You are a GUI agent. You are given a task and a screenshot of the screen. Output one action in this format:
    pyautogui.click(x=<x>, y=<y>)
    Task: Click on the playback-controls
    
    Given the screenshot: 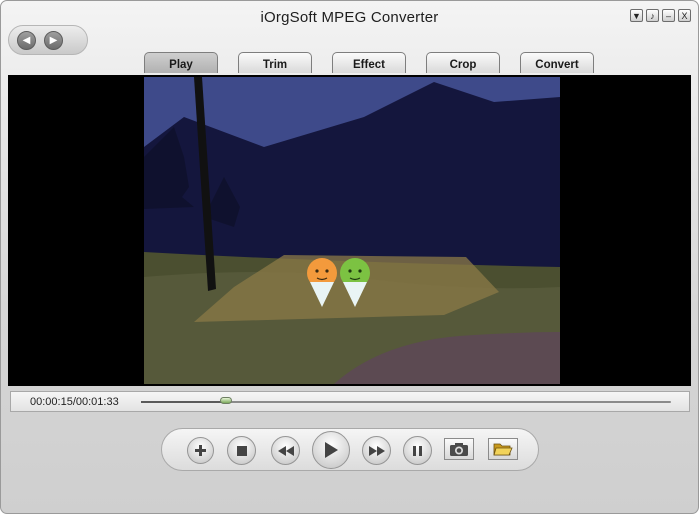 What is the action you would take?
    pyautogui.click(x=350, y=449)
    